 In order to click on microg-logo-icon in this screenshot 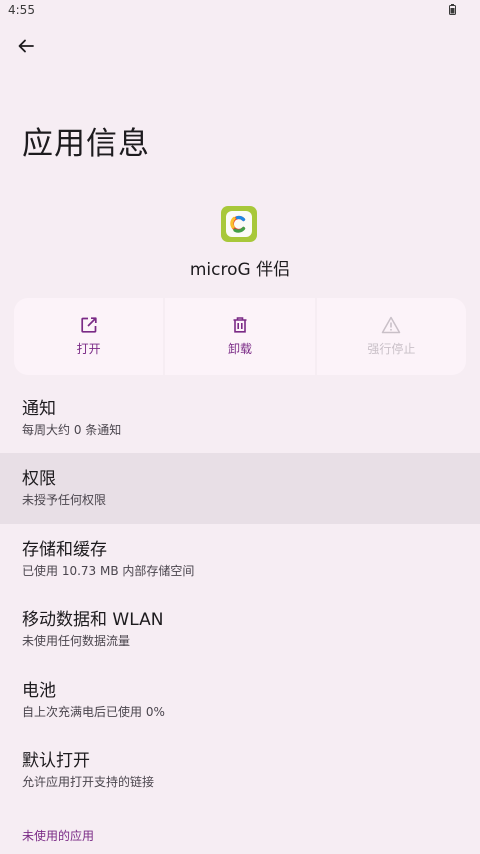, I will do `click(238, 224)`.